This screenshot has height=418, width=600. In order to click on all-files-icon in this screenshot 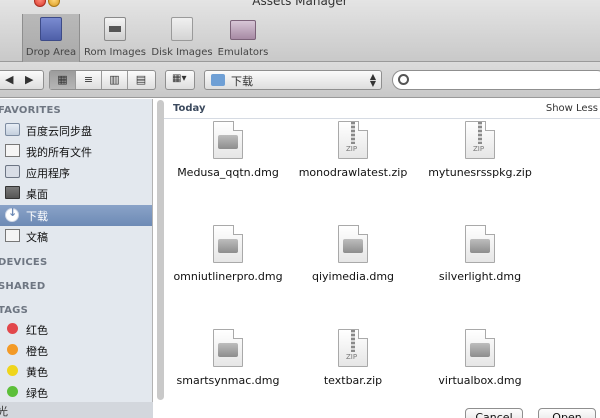, I will do `click(12, 150)`.